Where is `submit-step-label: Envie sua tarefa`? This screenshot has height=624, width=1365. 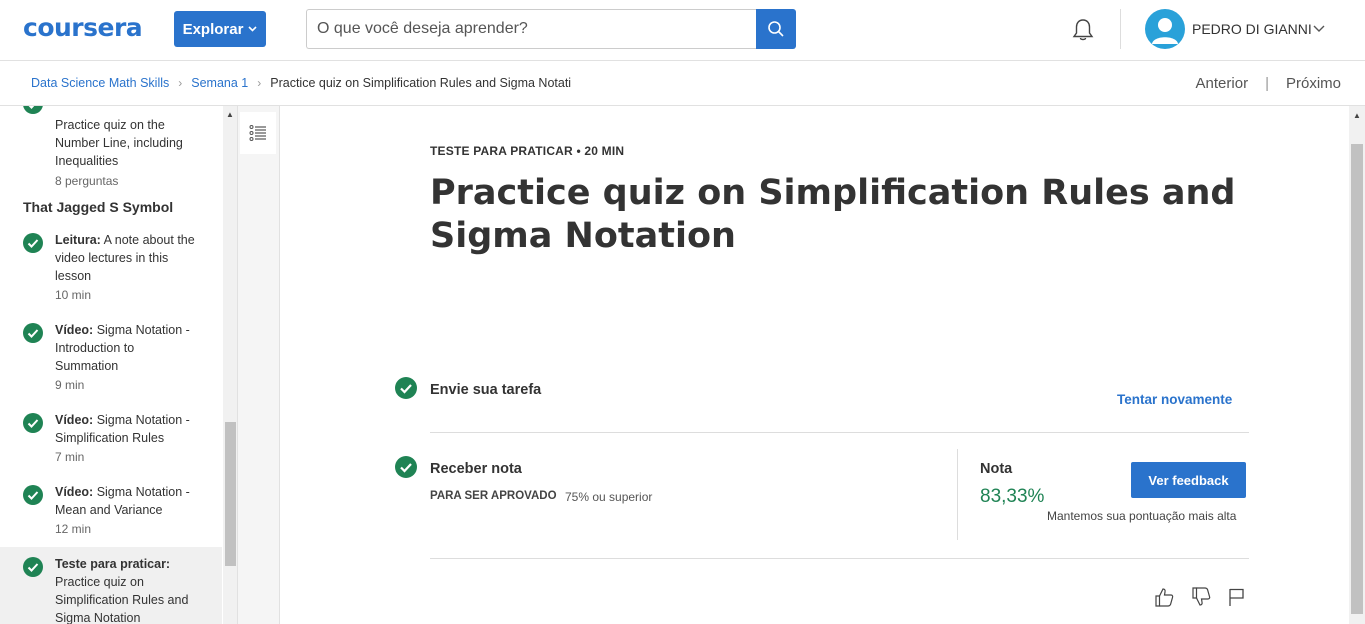 submit-step-label: Envie sua tarefa is located at coordinates (486, 390).